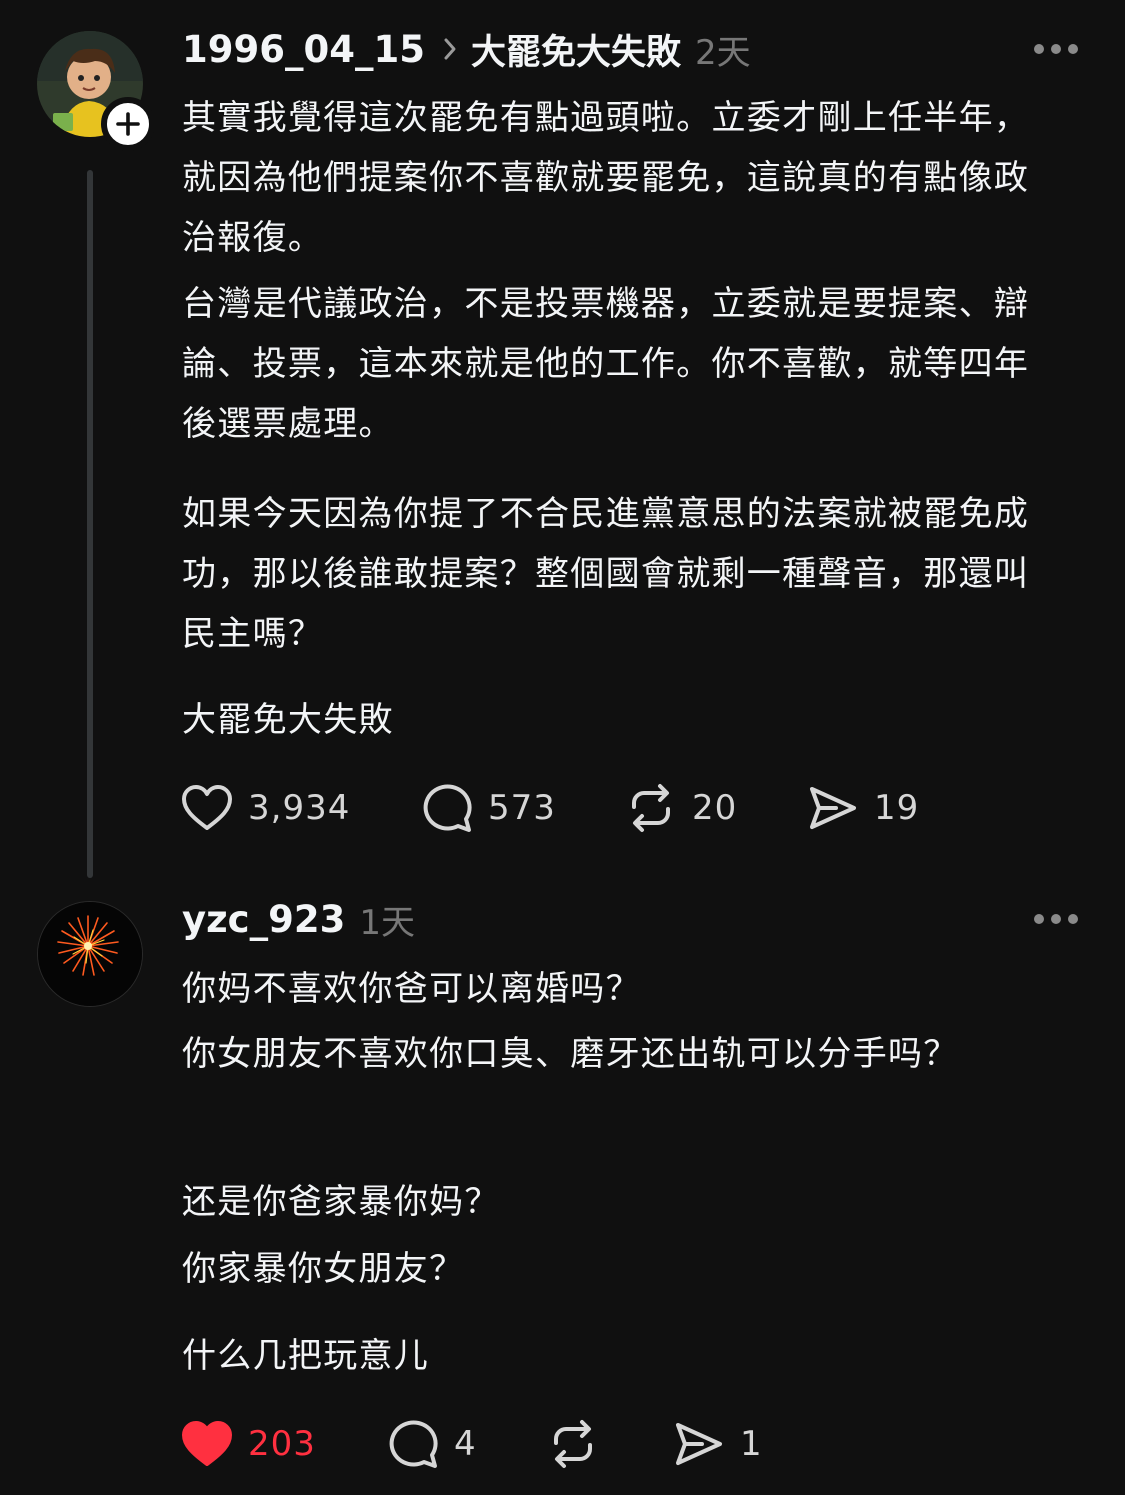 Image resolution: width=1125 pixels, height=1495 pixels. What do you see at coordinates (411, 989) in the screenshot?
I see `post-paragraph: 你妈不喜欢你爸可以离婚吗？` at bounding box center [411, 989].